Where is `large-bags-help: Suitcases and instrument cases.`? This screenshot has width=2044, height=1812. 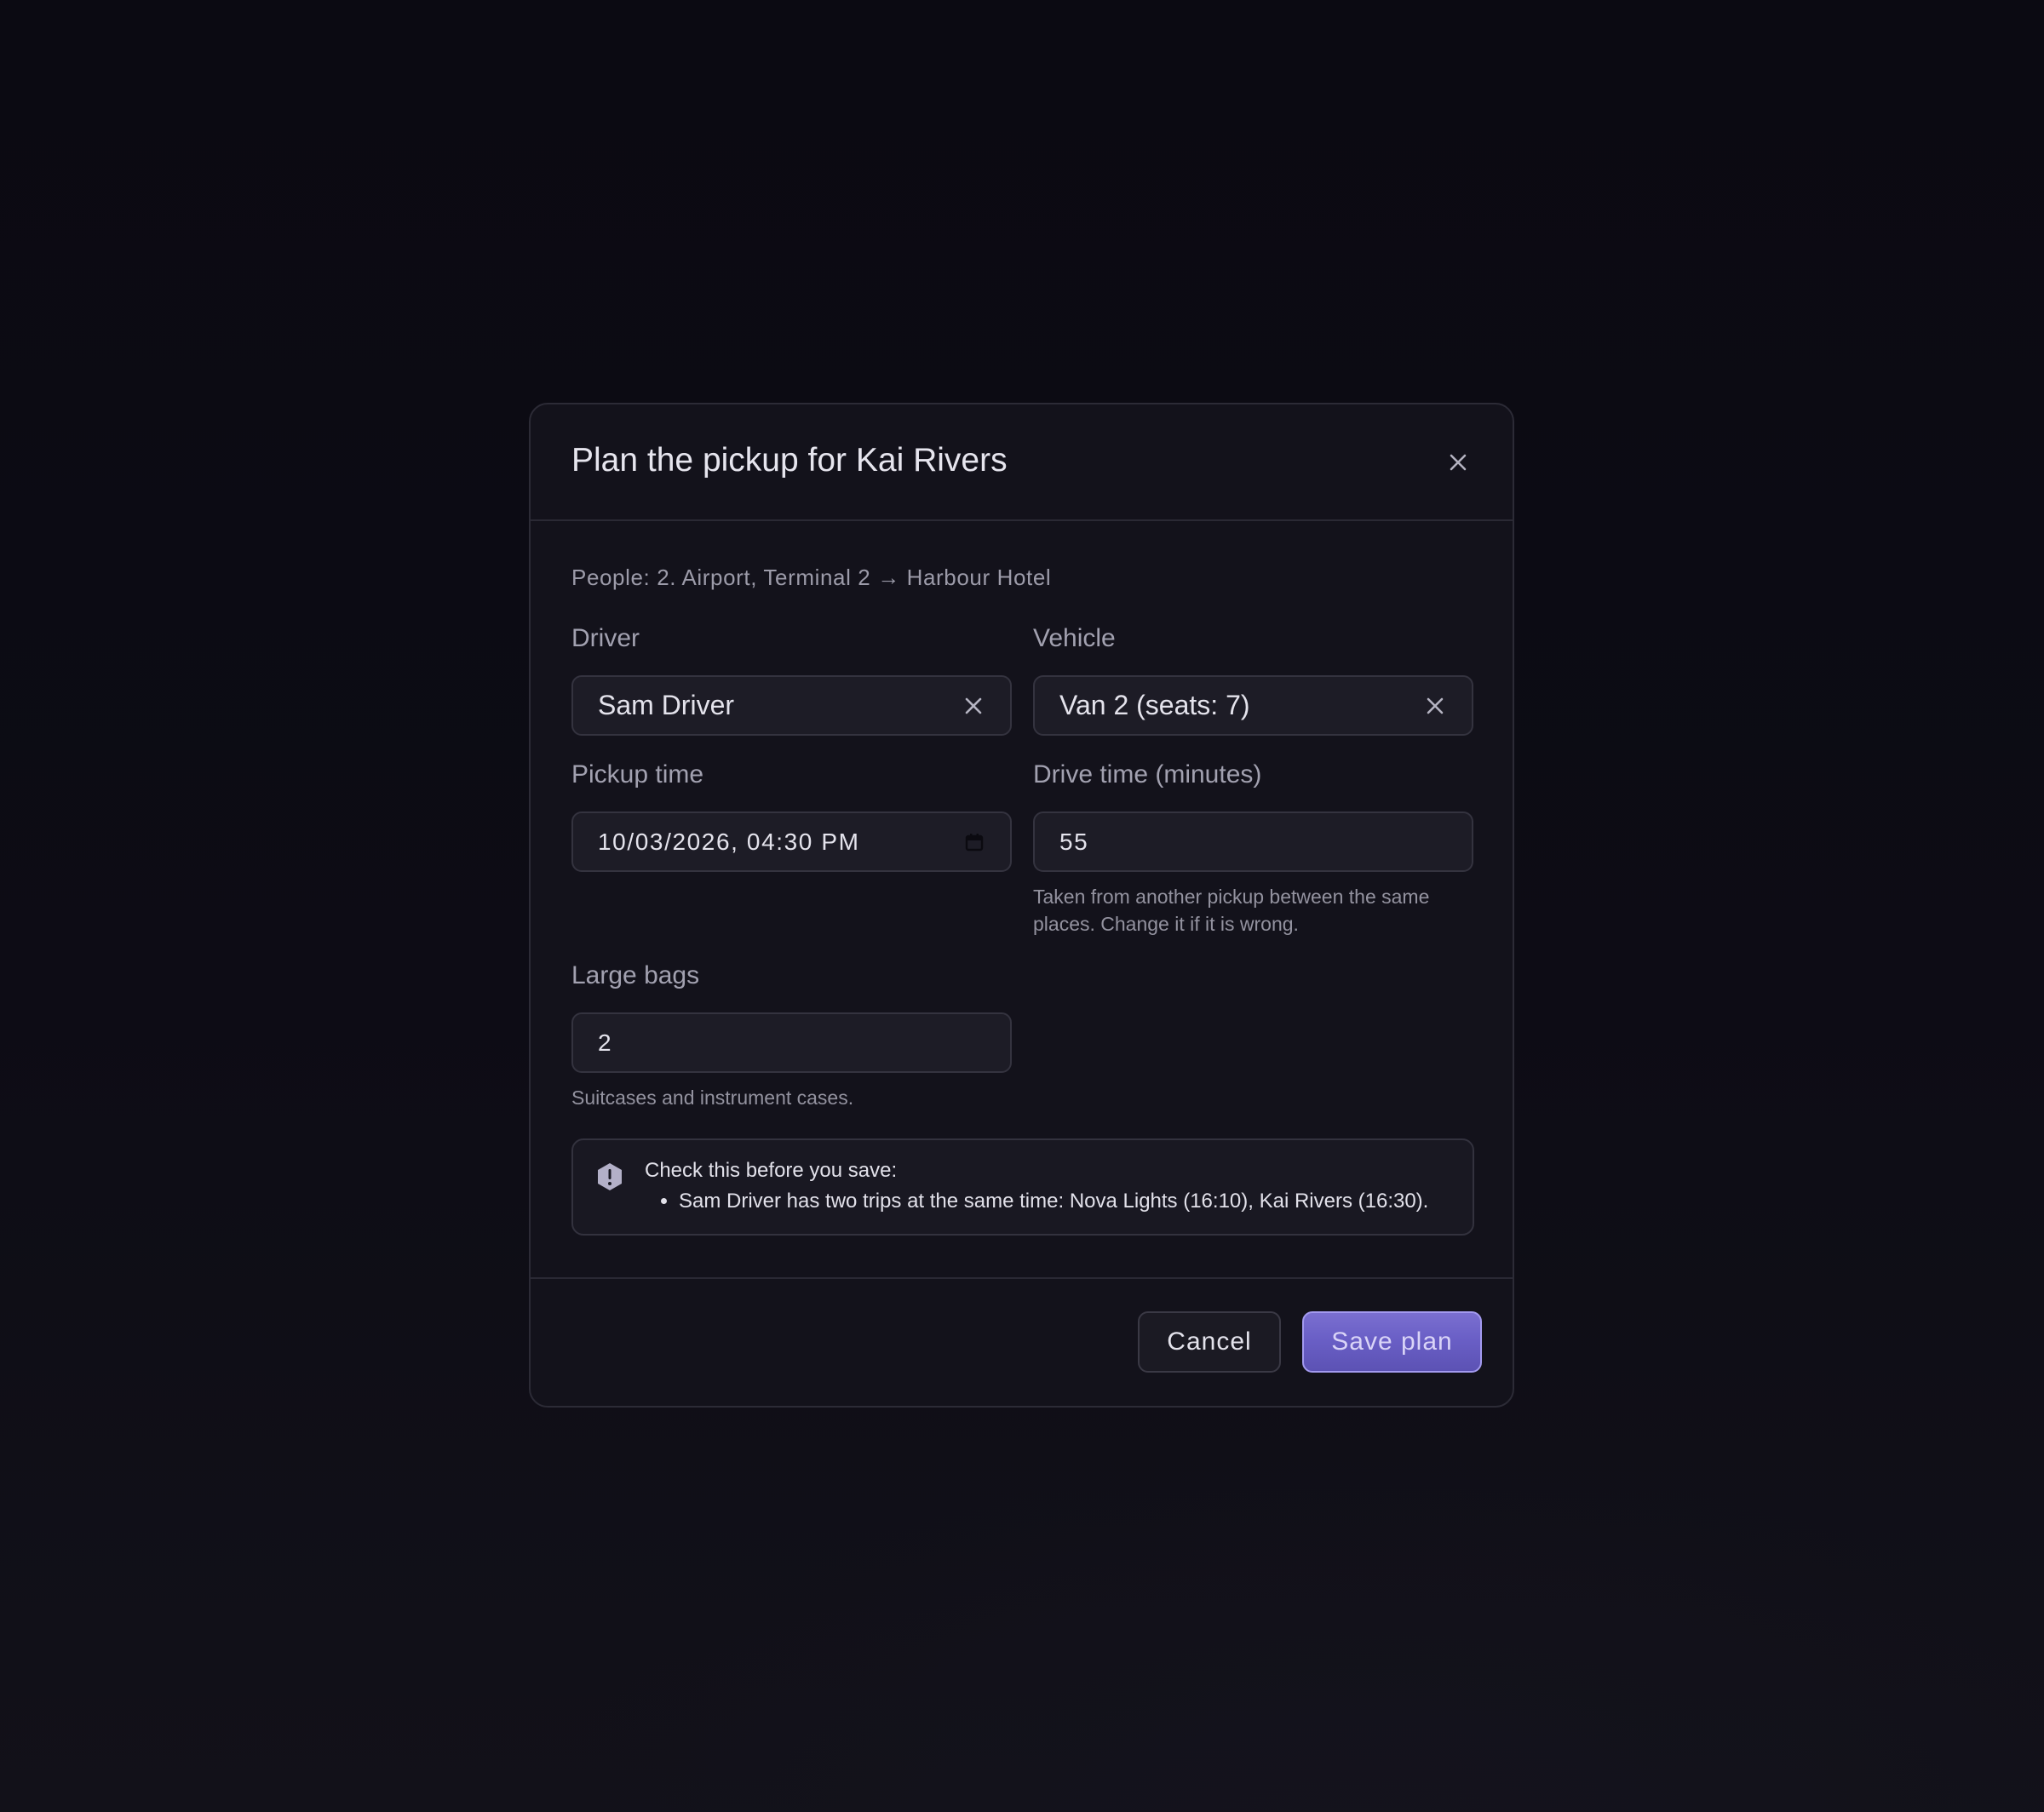
large-bags-help: Suitcases and instrument cases. is located at coordinates (712, 1098).